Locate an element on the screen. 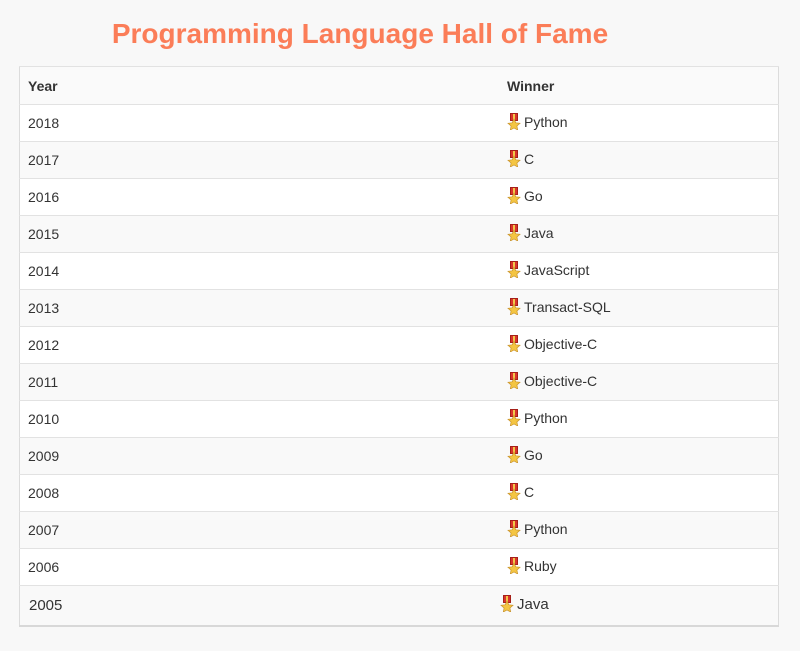  table-header-row: Year Winner is located at coordinates (399, 85).